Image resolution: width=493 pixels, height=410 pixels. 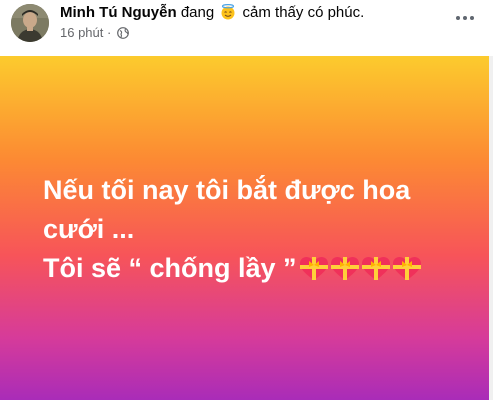 I want to click on feeling-prefix: đang, so click(x=197, y=12).